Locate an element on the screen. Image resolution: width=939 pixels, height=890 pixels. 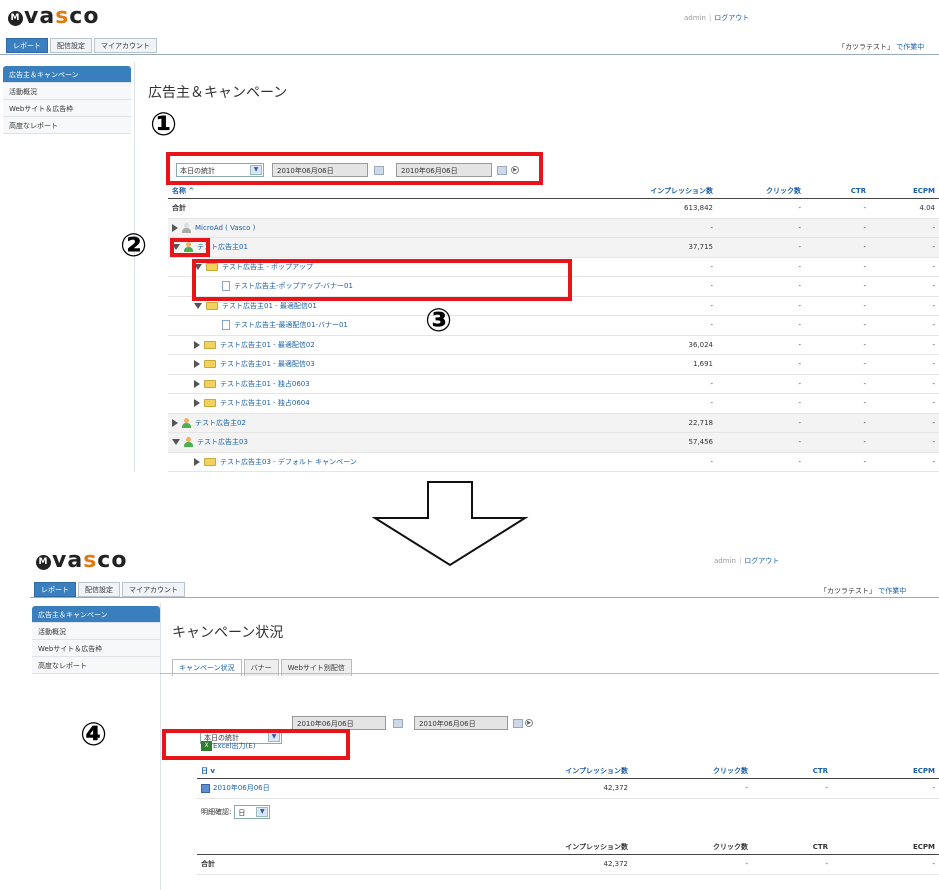
row-name-link: テスト広告主01 - 独占0604 is located at coordinates (265, 403).